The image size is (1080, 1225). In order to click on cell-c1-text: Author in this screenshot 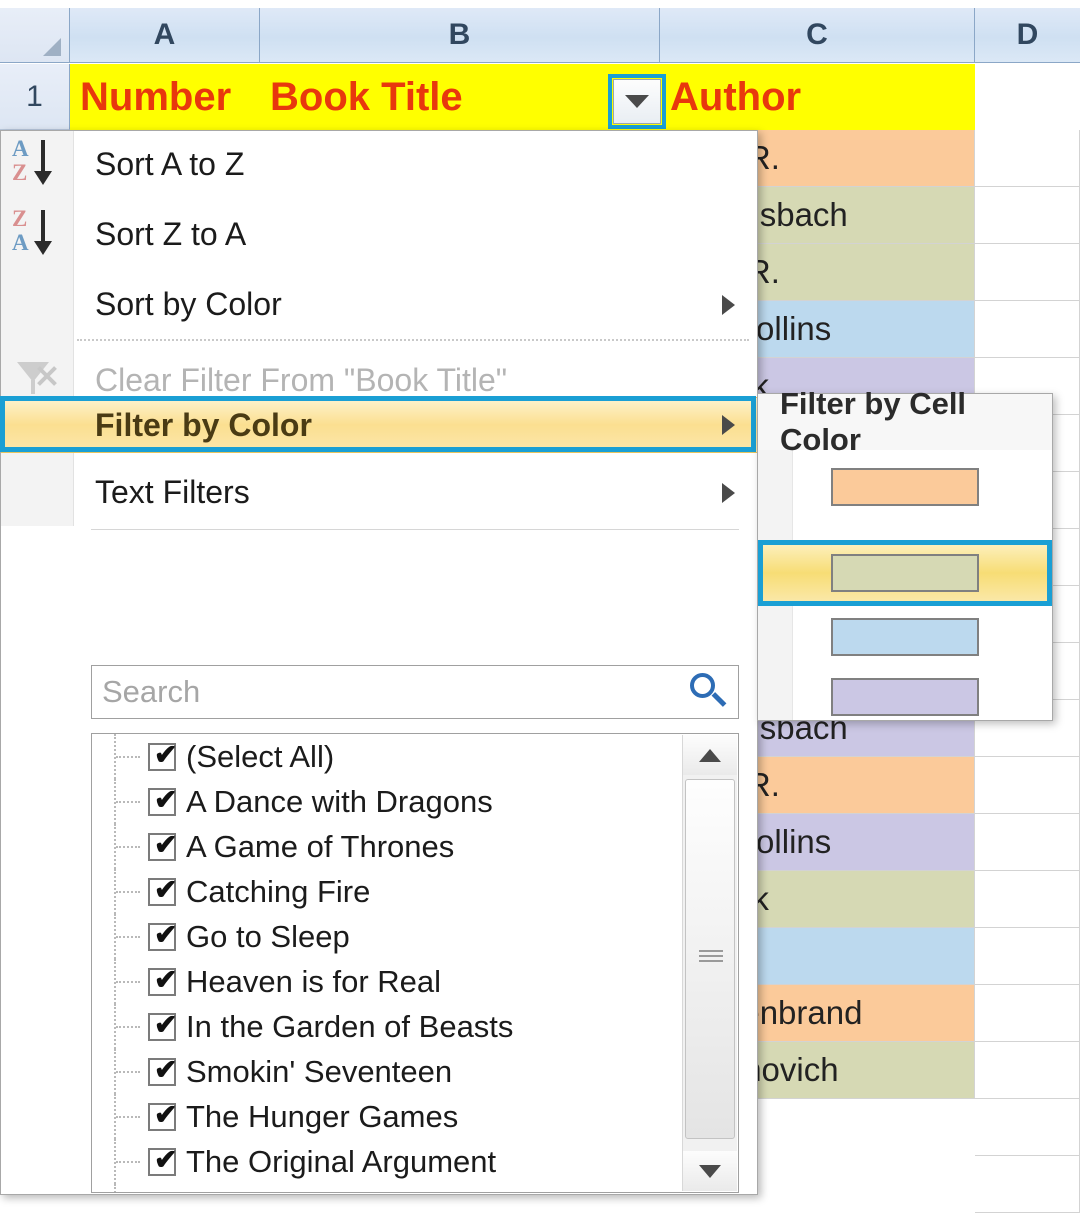, I will do `click(736, 96)`.